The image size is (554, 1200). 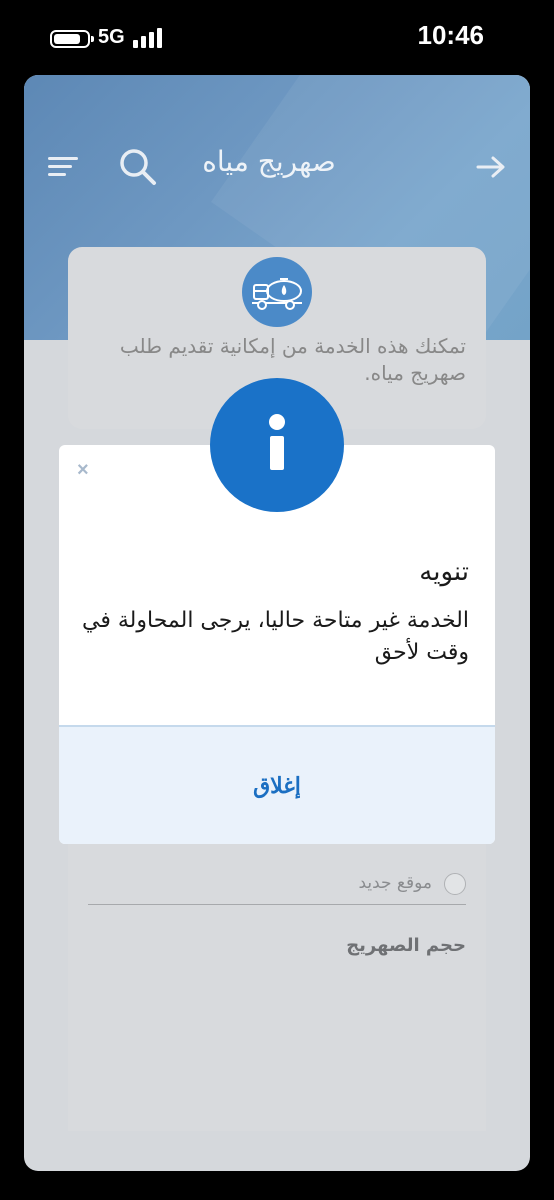 What do you see at coordinates (277, 37) in the screenshot?
I see `status-bar: 5G 10:46` at bounding box center [277, 37].